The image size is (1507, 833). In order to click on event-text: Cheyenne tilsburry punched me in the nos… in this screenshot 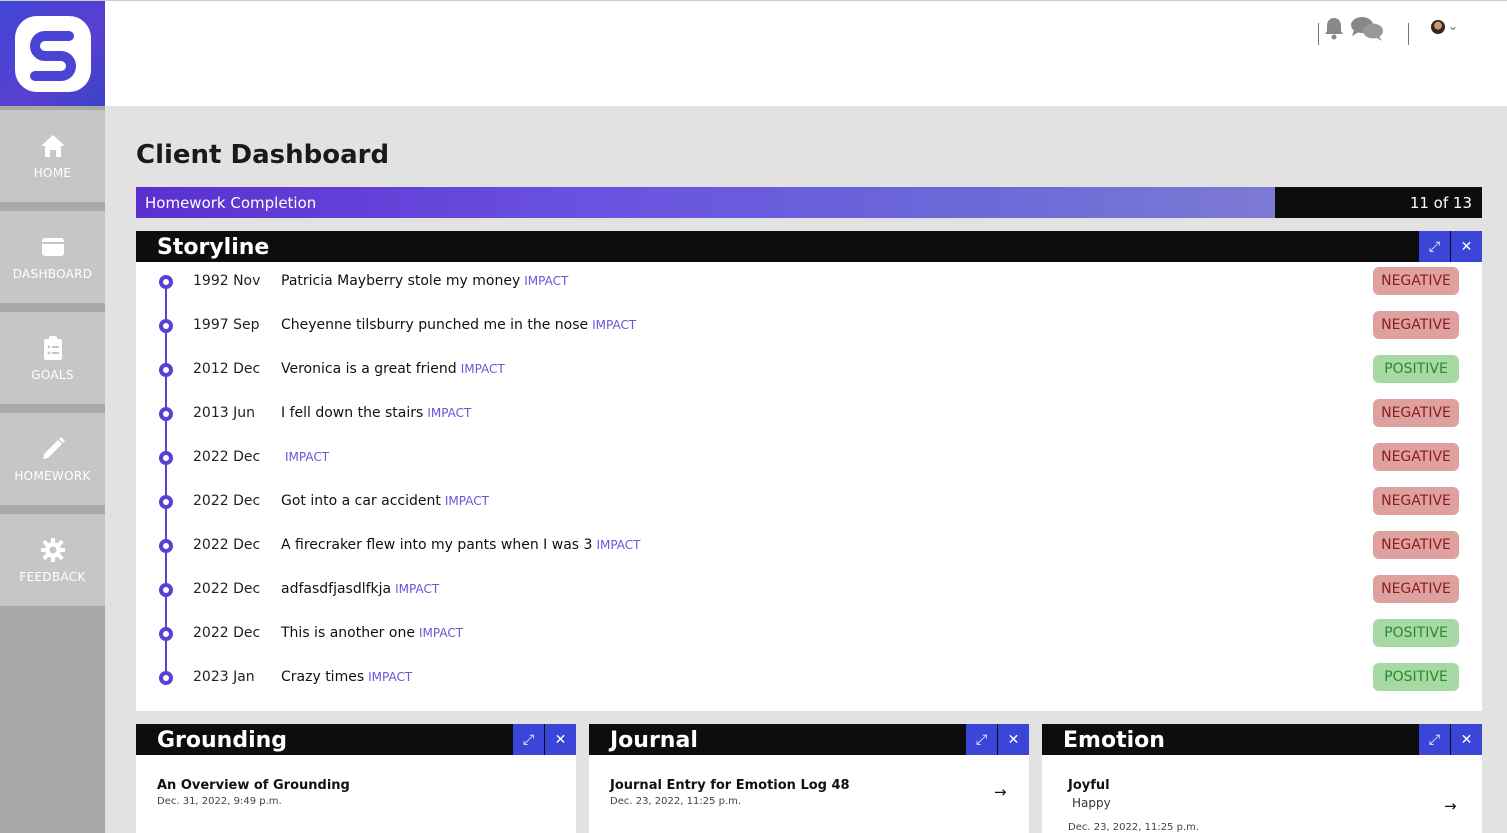, I will do `click(435, 325)`.